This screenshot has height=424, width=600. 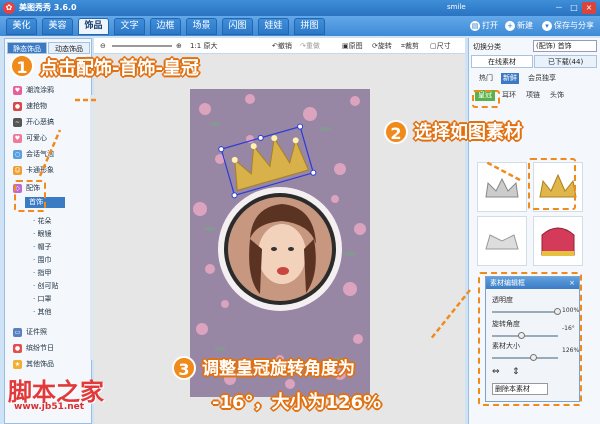 What do you see at coordinates (49, 407) in the screenshot?
I see `watermark-url: www.jb51.net` at bounding box center [49, 407].